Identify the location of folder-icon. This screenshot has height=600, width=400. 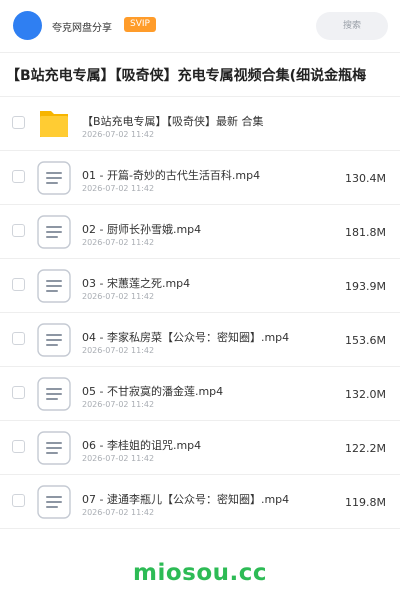
(54, 124).